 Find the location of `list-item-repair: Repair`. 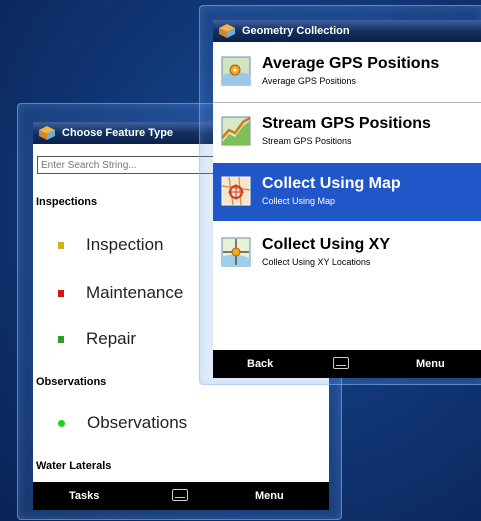

list-item-repair: Repair is located at coordinates (97, 339).